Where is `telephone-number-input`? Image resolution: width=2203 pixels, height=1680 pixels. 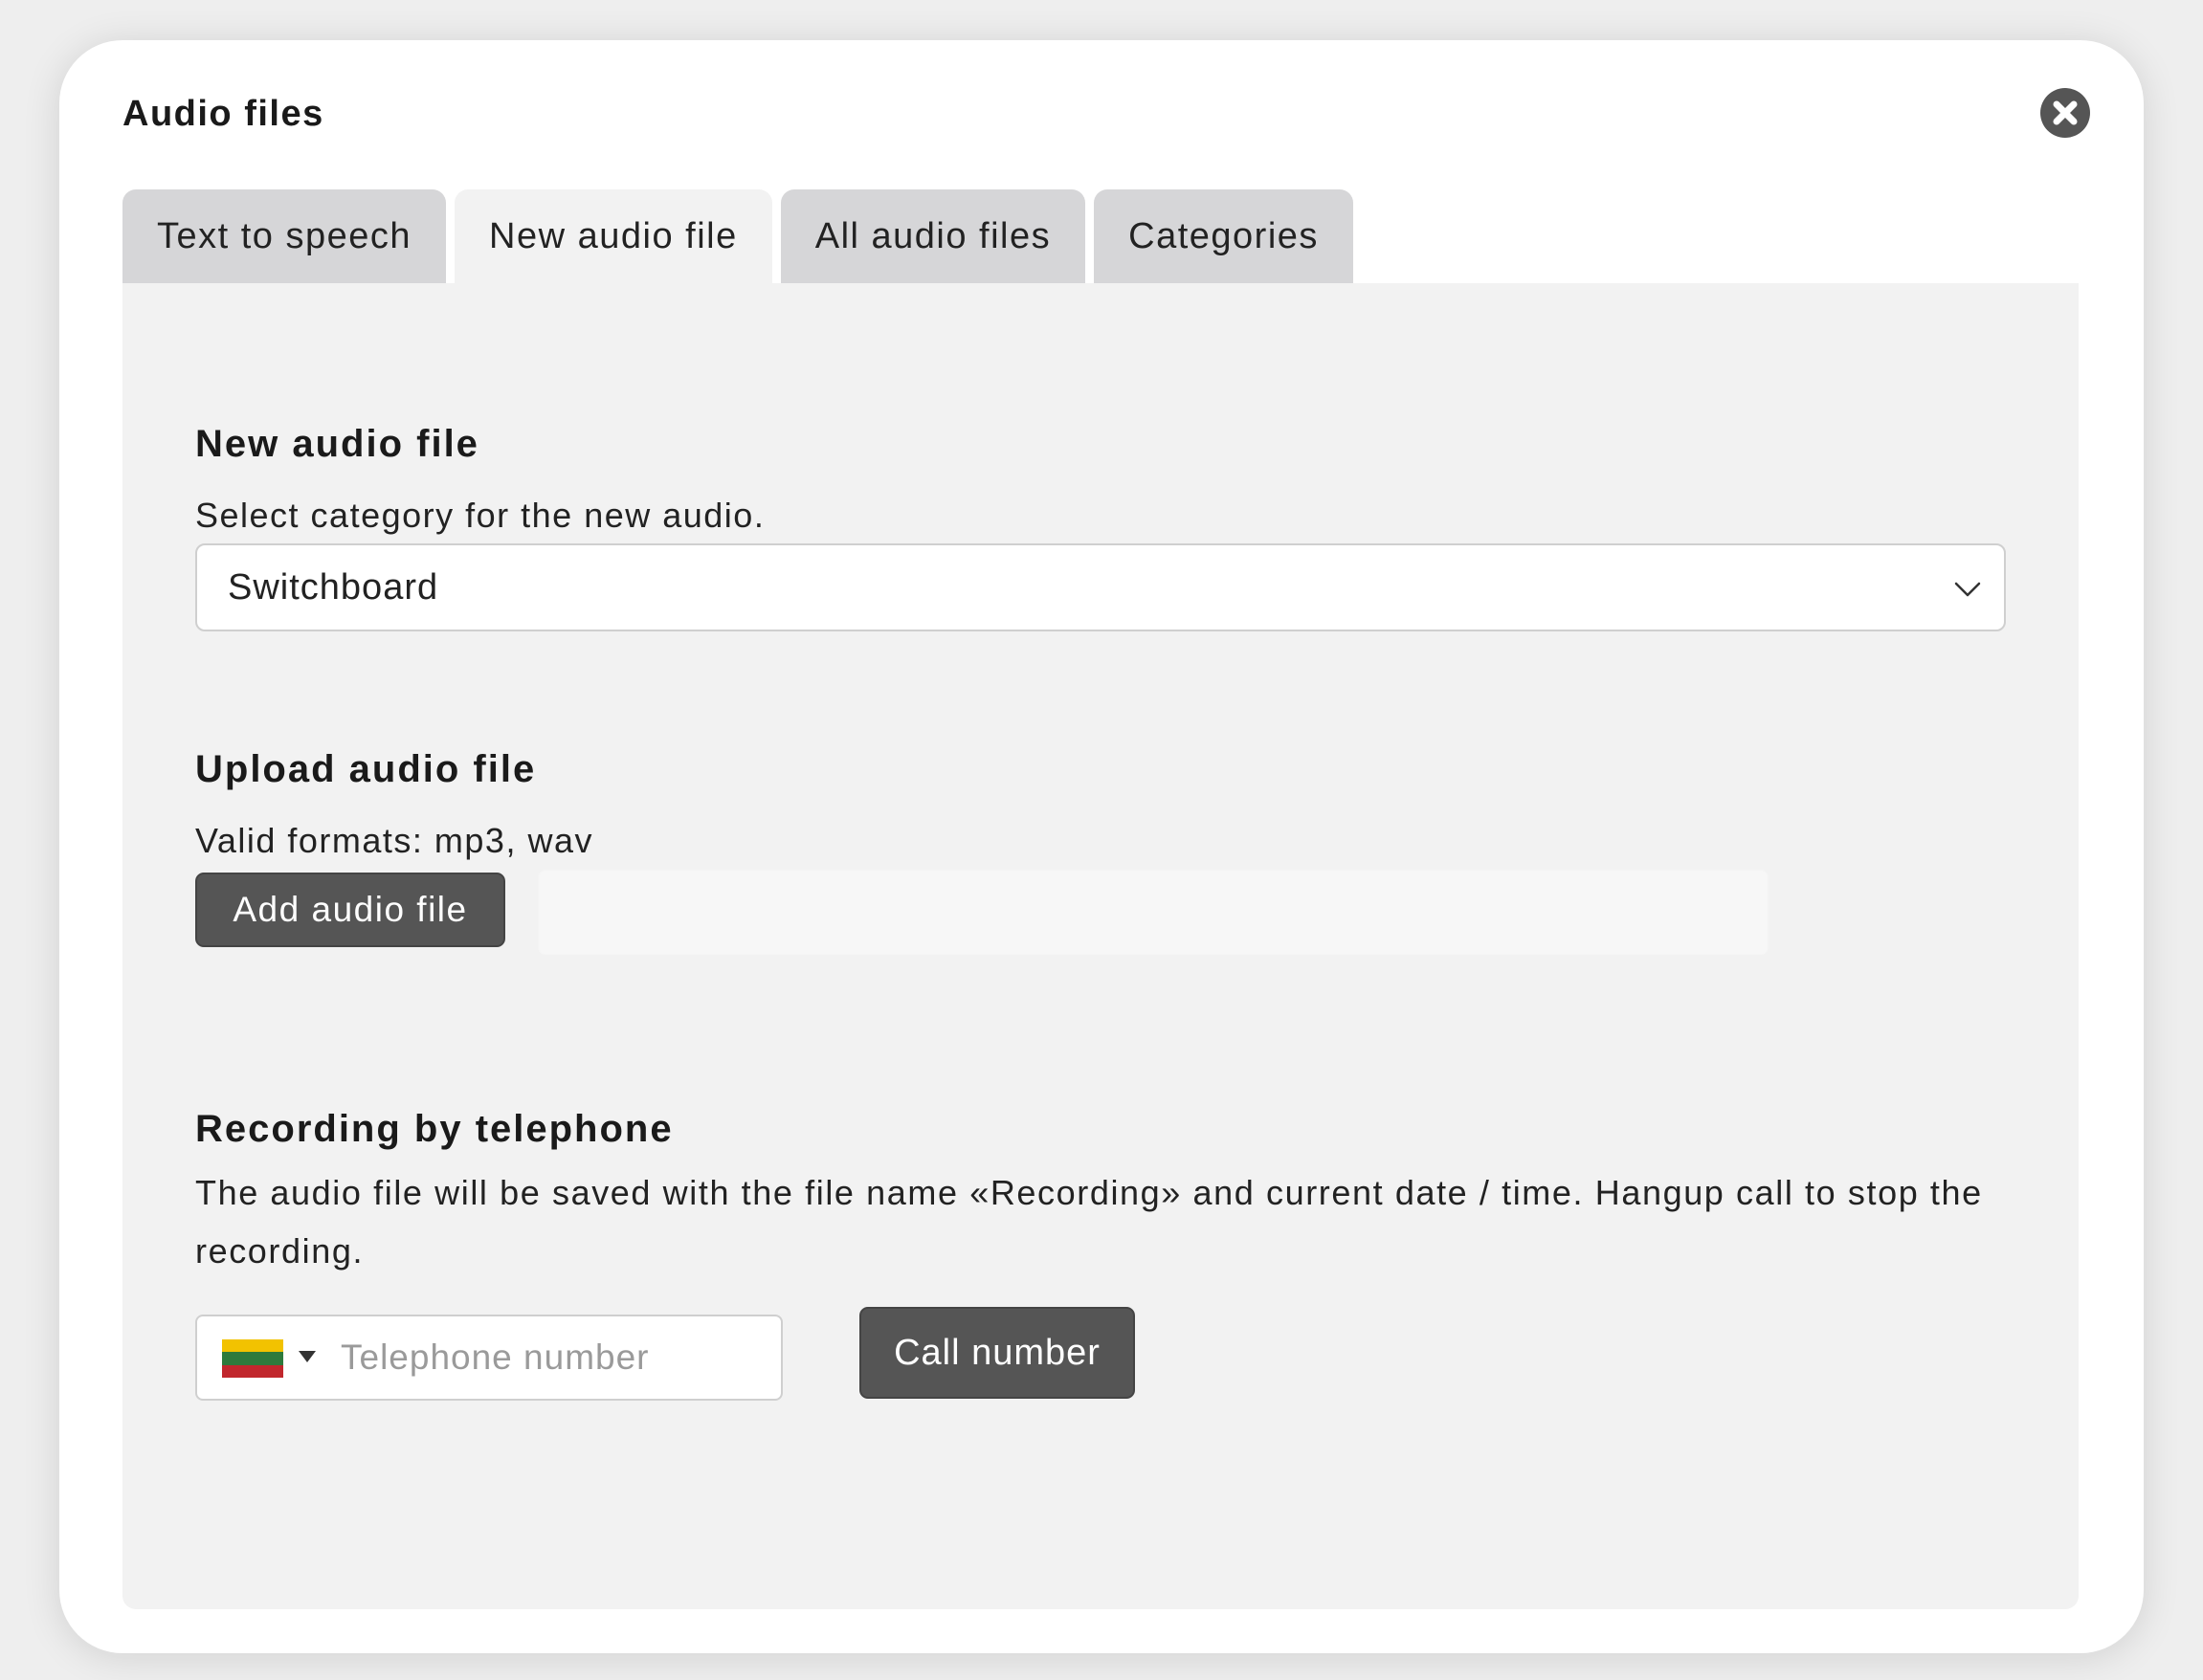 telephone-number-input is located at coordinates (556, 1358).